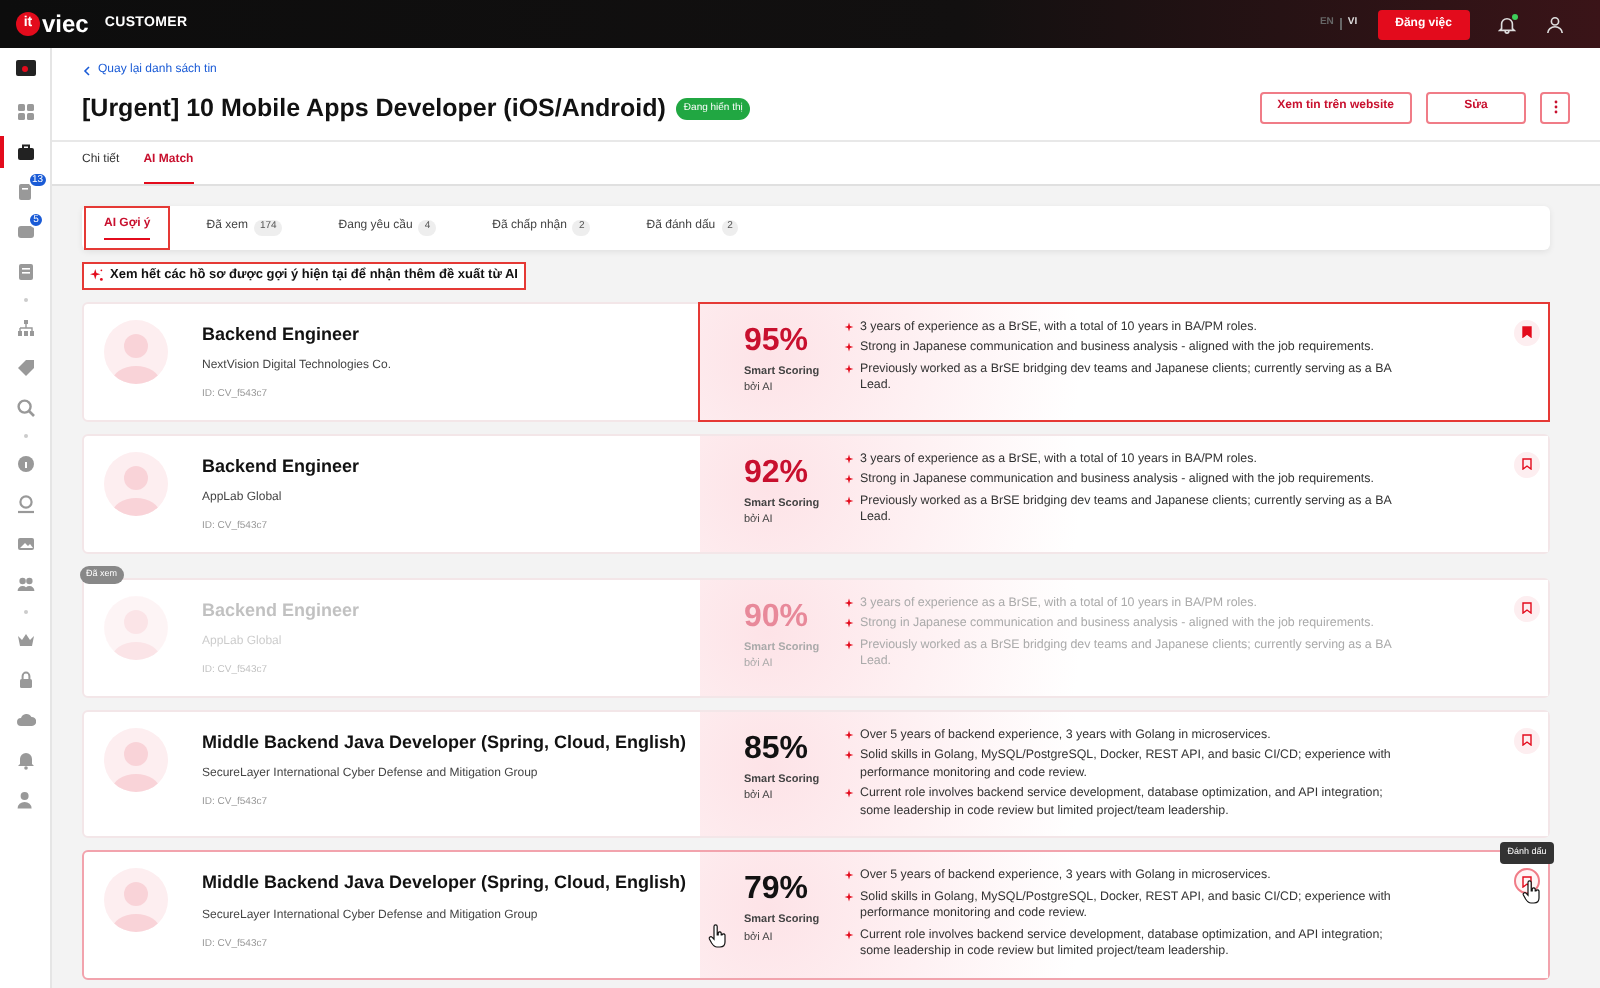 Image resolution: width=1600 pixels, height=988 pixels. What do you see at coordinates (25, 584) in the screenshot?
I see `people-icon` at bounding box center [25, 584].